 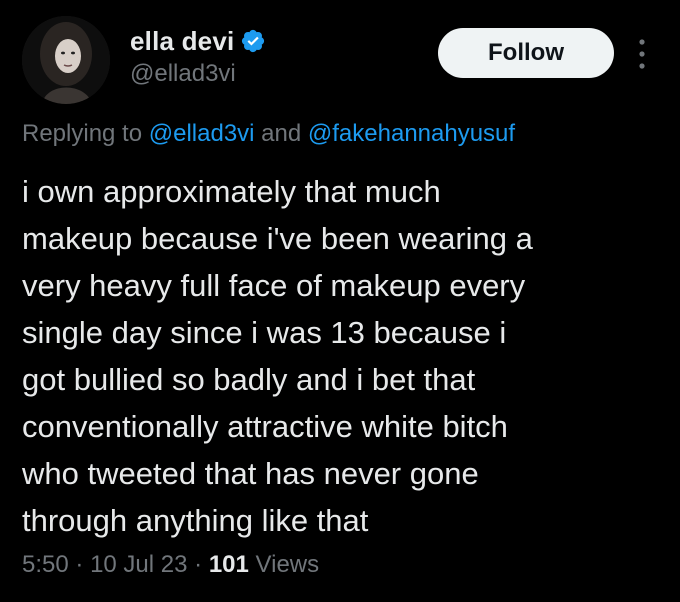 I want to click on tweet-header: ella devi @ellad3vi Follow, so click(x=342, y=62).